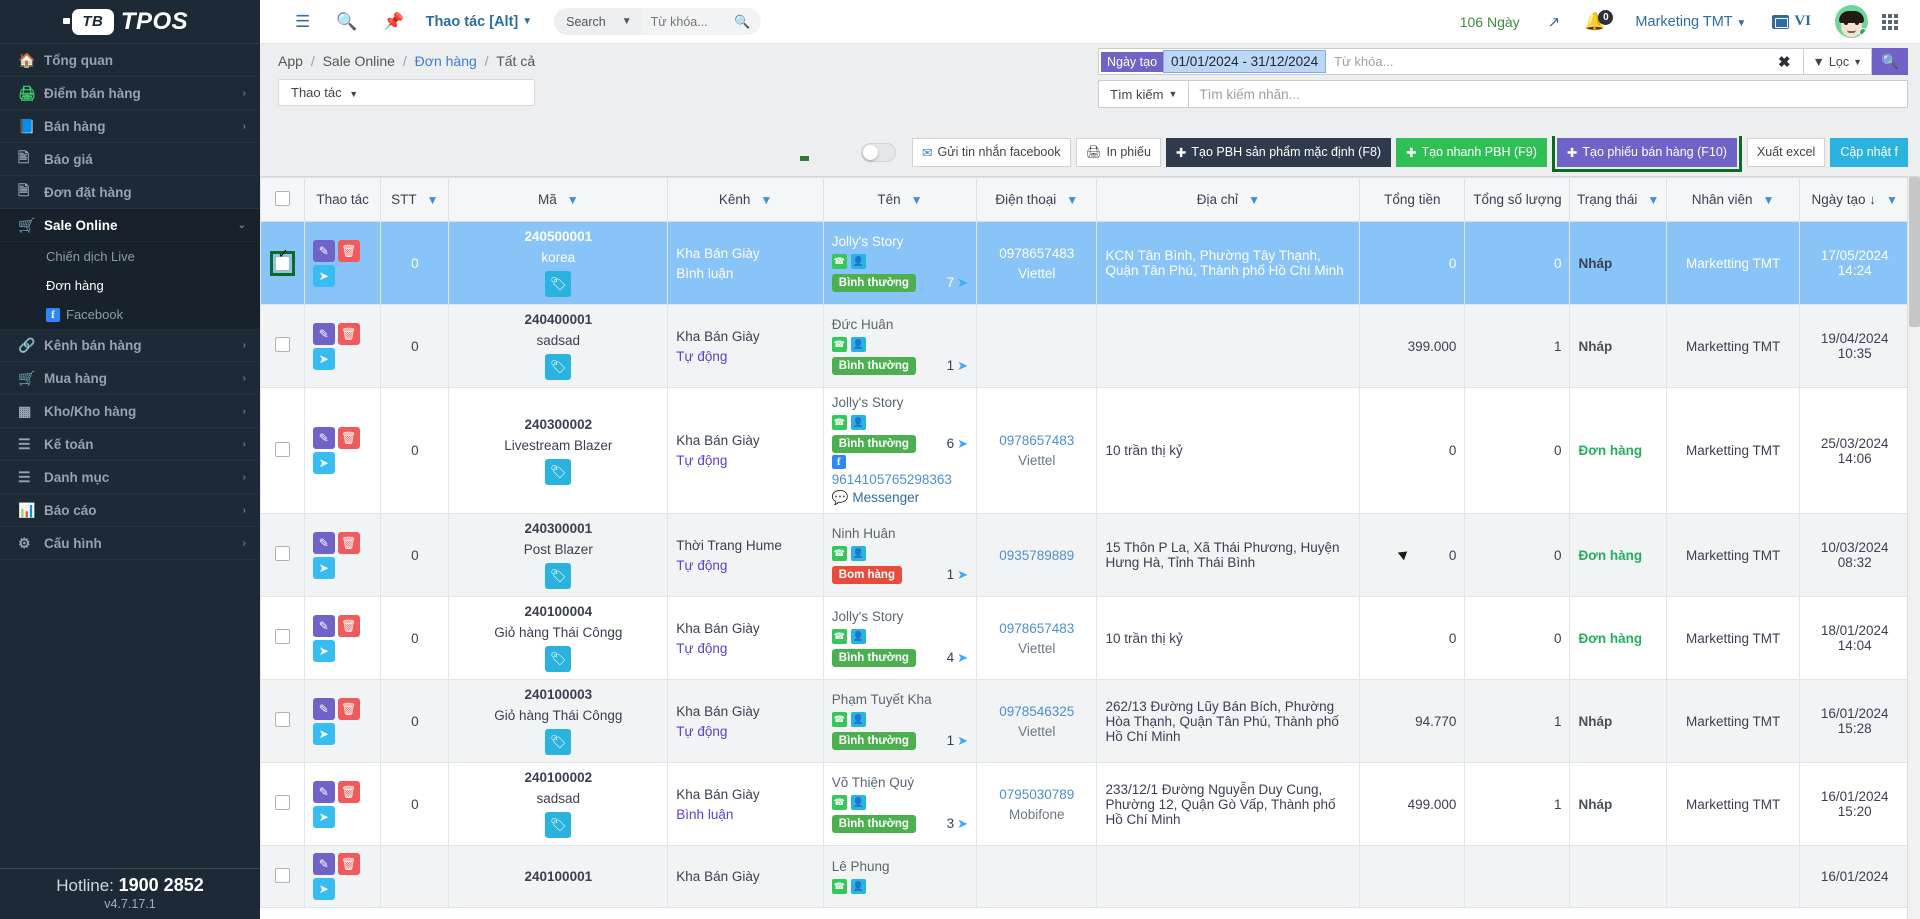  I want to click on loc-filter-button: ▼ Lọc ▼, so click(1837, 61).